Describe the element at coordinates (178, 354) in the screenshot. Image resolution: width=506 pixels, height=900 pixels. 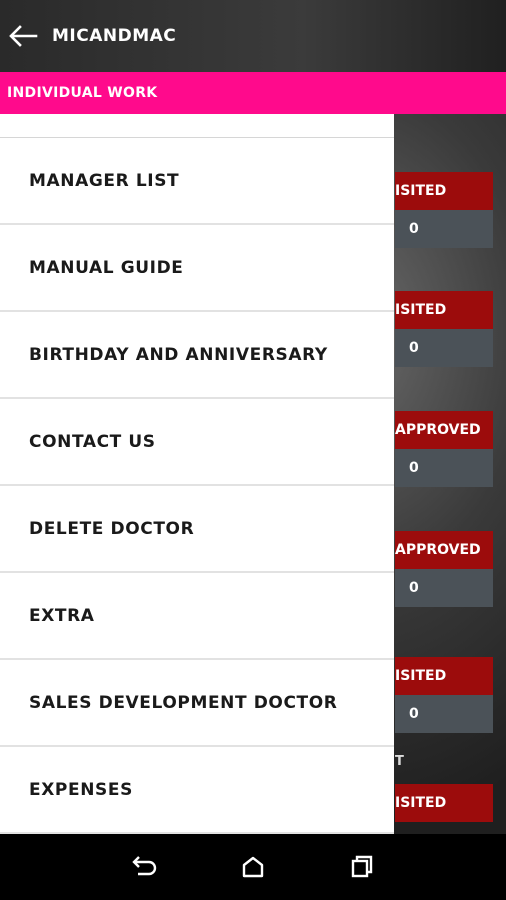
I see `drawer-item-label: BIRTHDAY AND ANNIVERSARY` at that location.